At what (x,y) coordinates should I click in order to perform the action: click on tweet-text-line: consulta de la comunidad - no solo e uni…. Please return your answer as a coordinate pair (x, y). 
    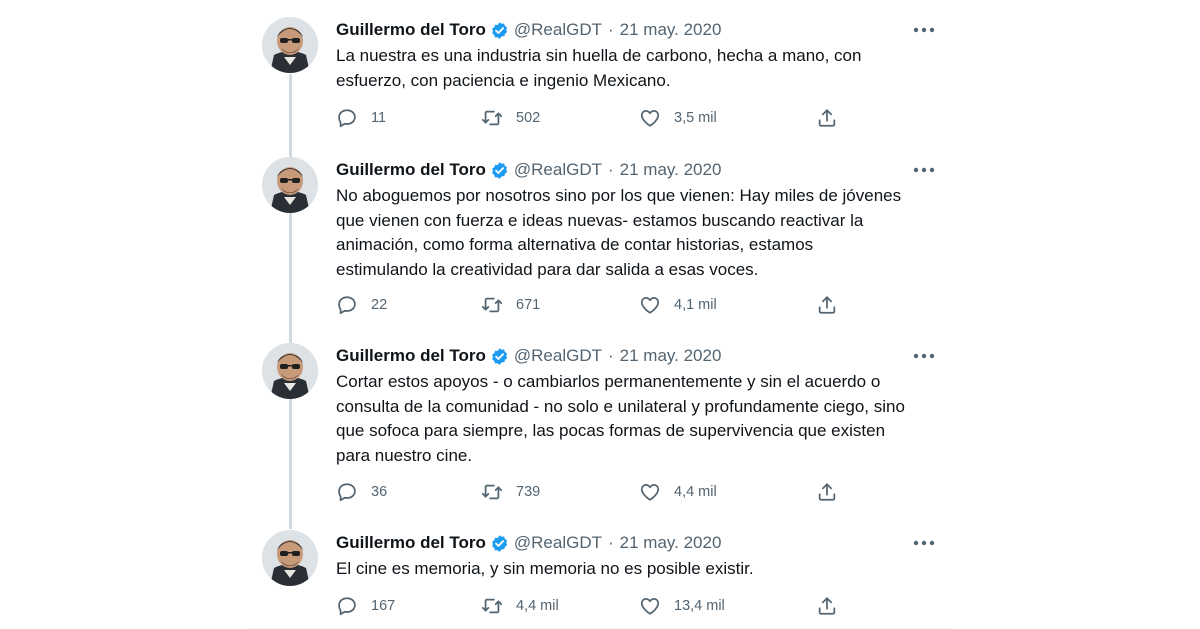
    Looking at the image, I should click on (620, 406).